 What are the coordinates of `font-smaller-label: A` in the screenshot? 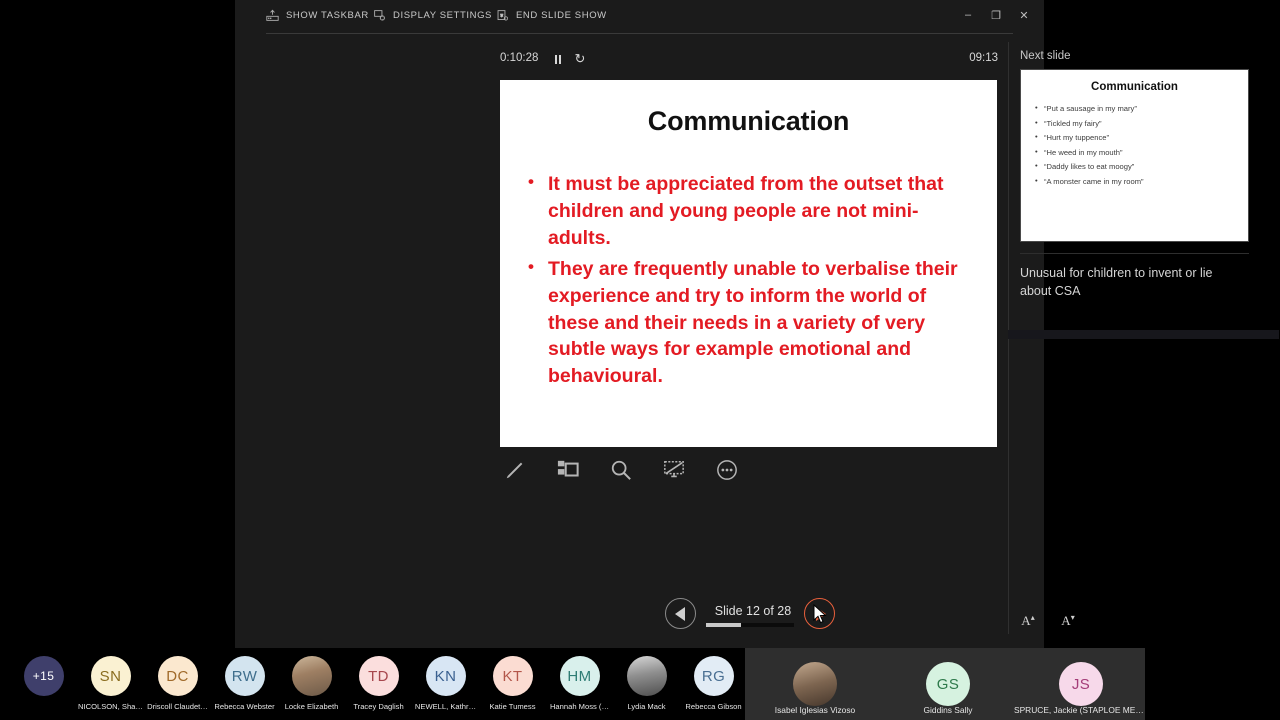 It's located at (1066, 620).